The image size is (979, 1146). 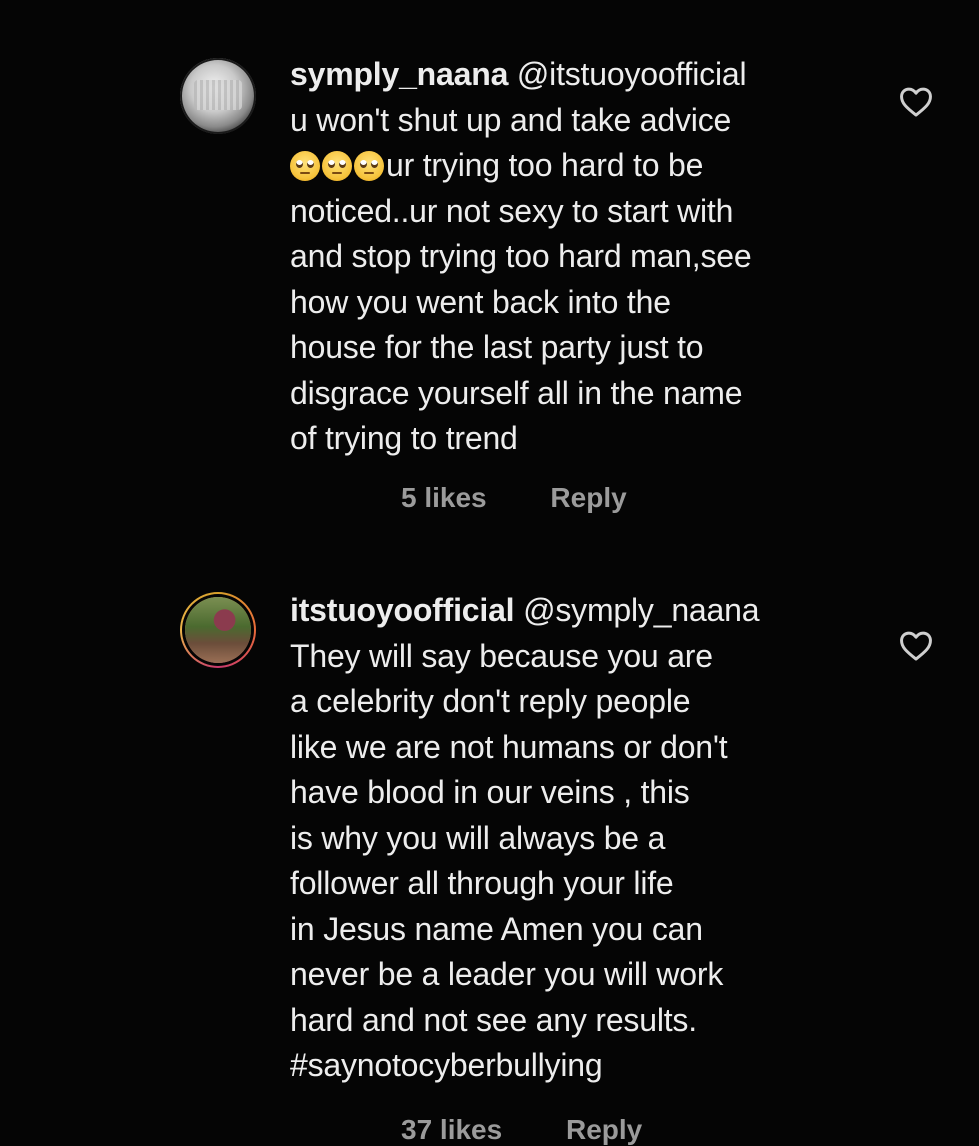 What do you see at coordinates (516, 392) in the screenshot?
I see `comment-line: disgrace yourself all in the name` at bounding box center [516, 392].